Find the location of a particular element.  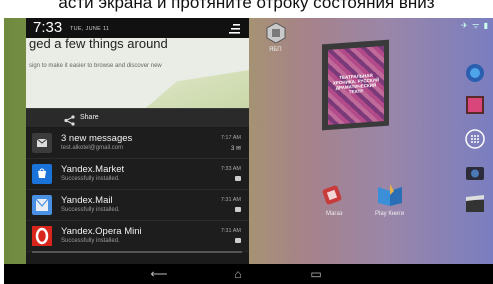

notification-time: 7:17 AM is located at coordinates (230, 138).